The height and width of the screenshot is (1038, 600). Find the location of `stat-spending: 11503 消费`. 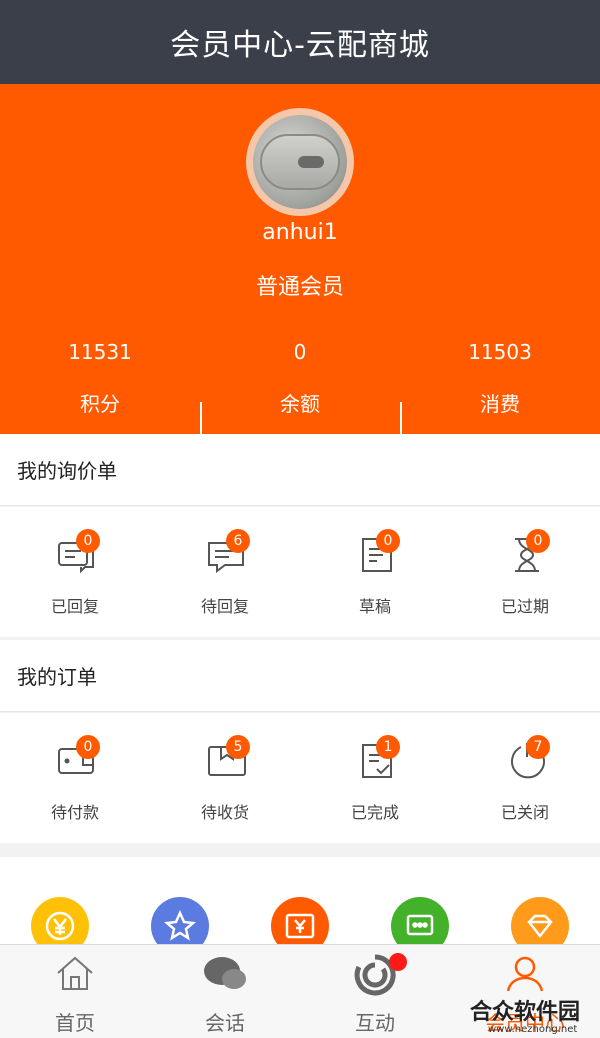

stat-spending: 11503 消费 is located at coordinates (500, 385).